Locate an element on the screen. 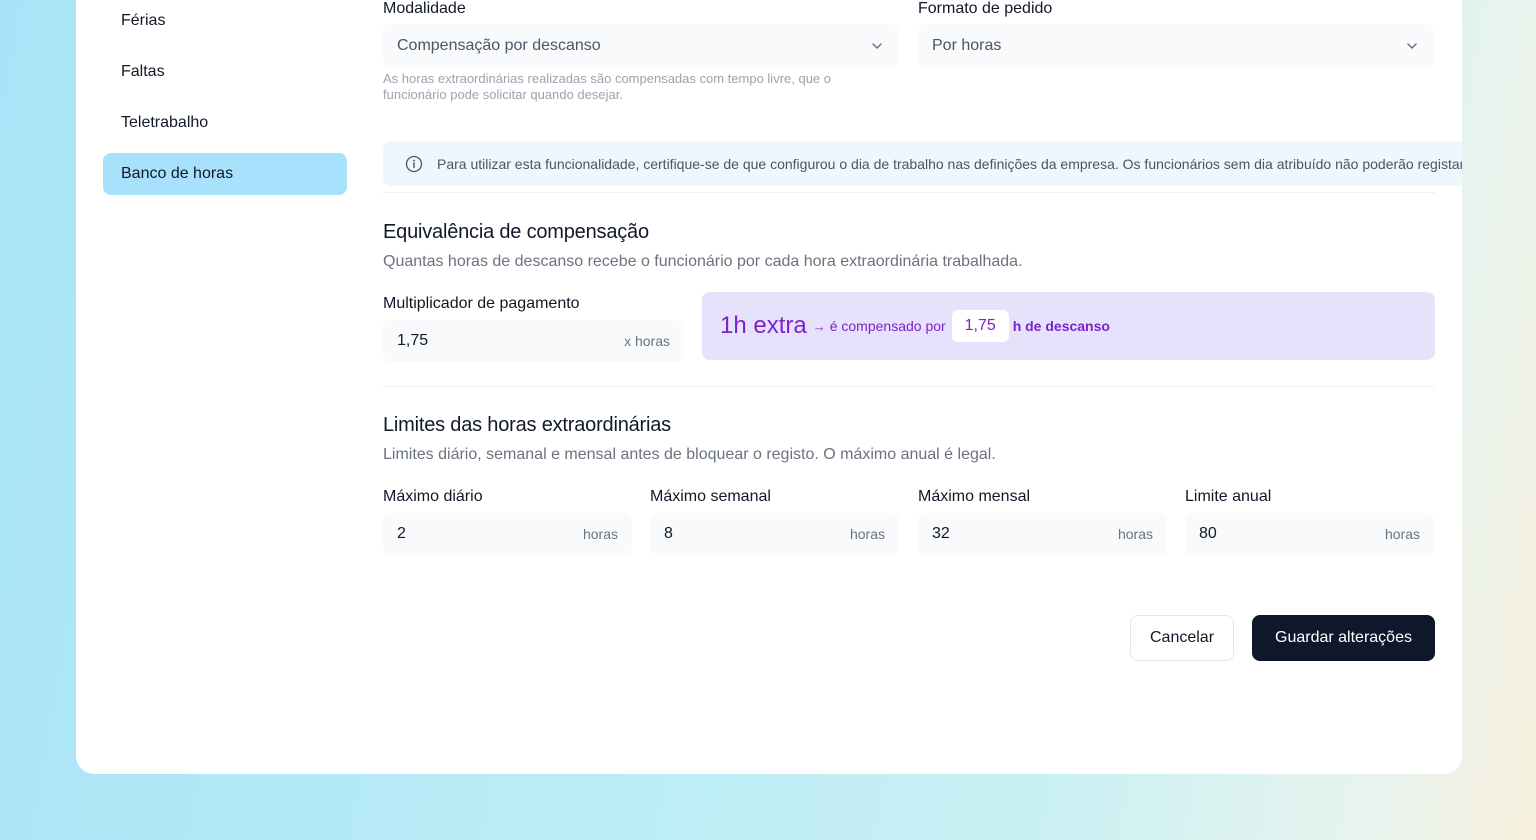 The height and width of the screenshot is (840, 1536). sidebar-item-label: Teletrabalho is located at coordinates (165, 122).